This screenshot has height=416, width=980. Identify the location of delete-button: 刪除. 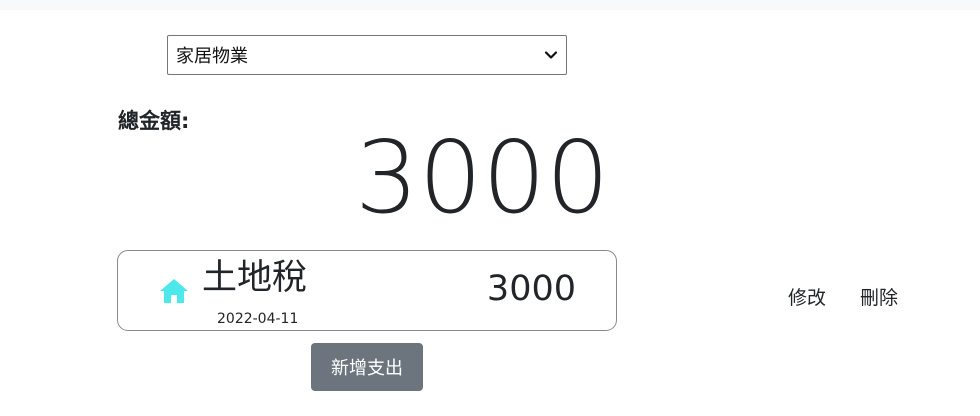
(879, 298).